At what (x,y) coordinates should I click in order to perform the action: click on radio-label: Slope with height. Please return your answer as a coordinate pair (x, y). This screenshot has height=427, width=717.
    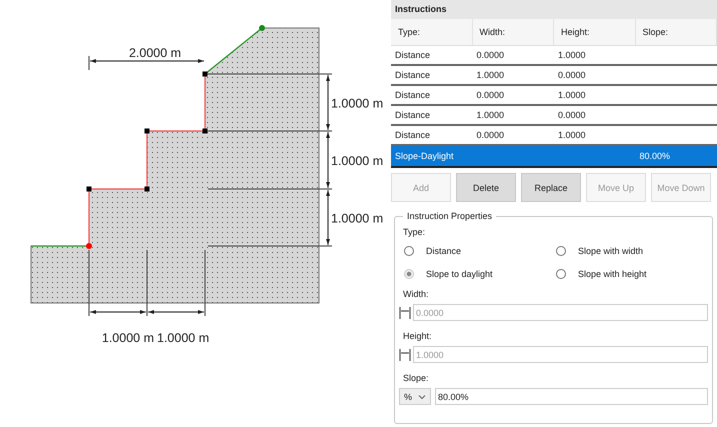
    Looking at the image, I should click on (612, 274).